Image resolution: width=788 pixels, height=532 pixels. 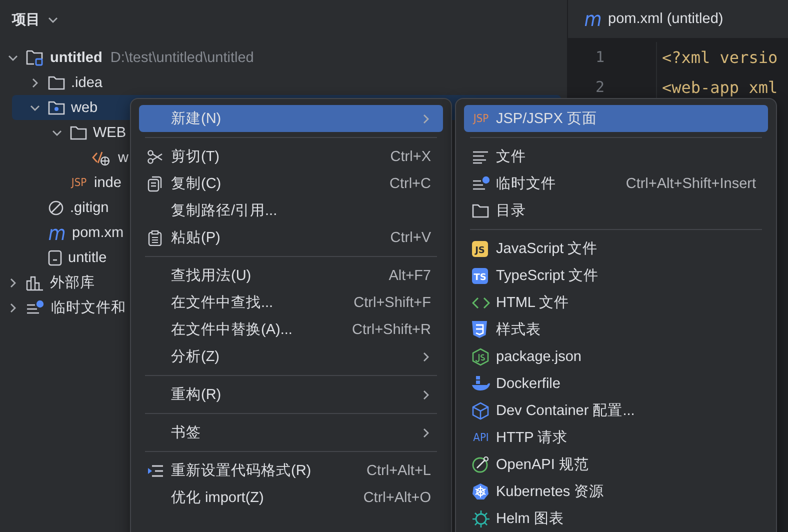 What do you see at coordinates (720, 57) in the screenshot?
I see `code-text: <?xml versio` at bounding box center [720, 57].